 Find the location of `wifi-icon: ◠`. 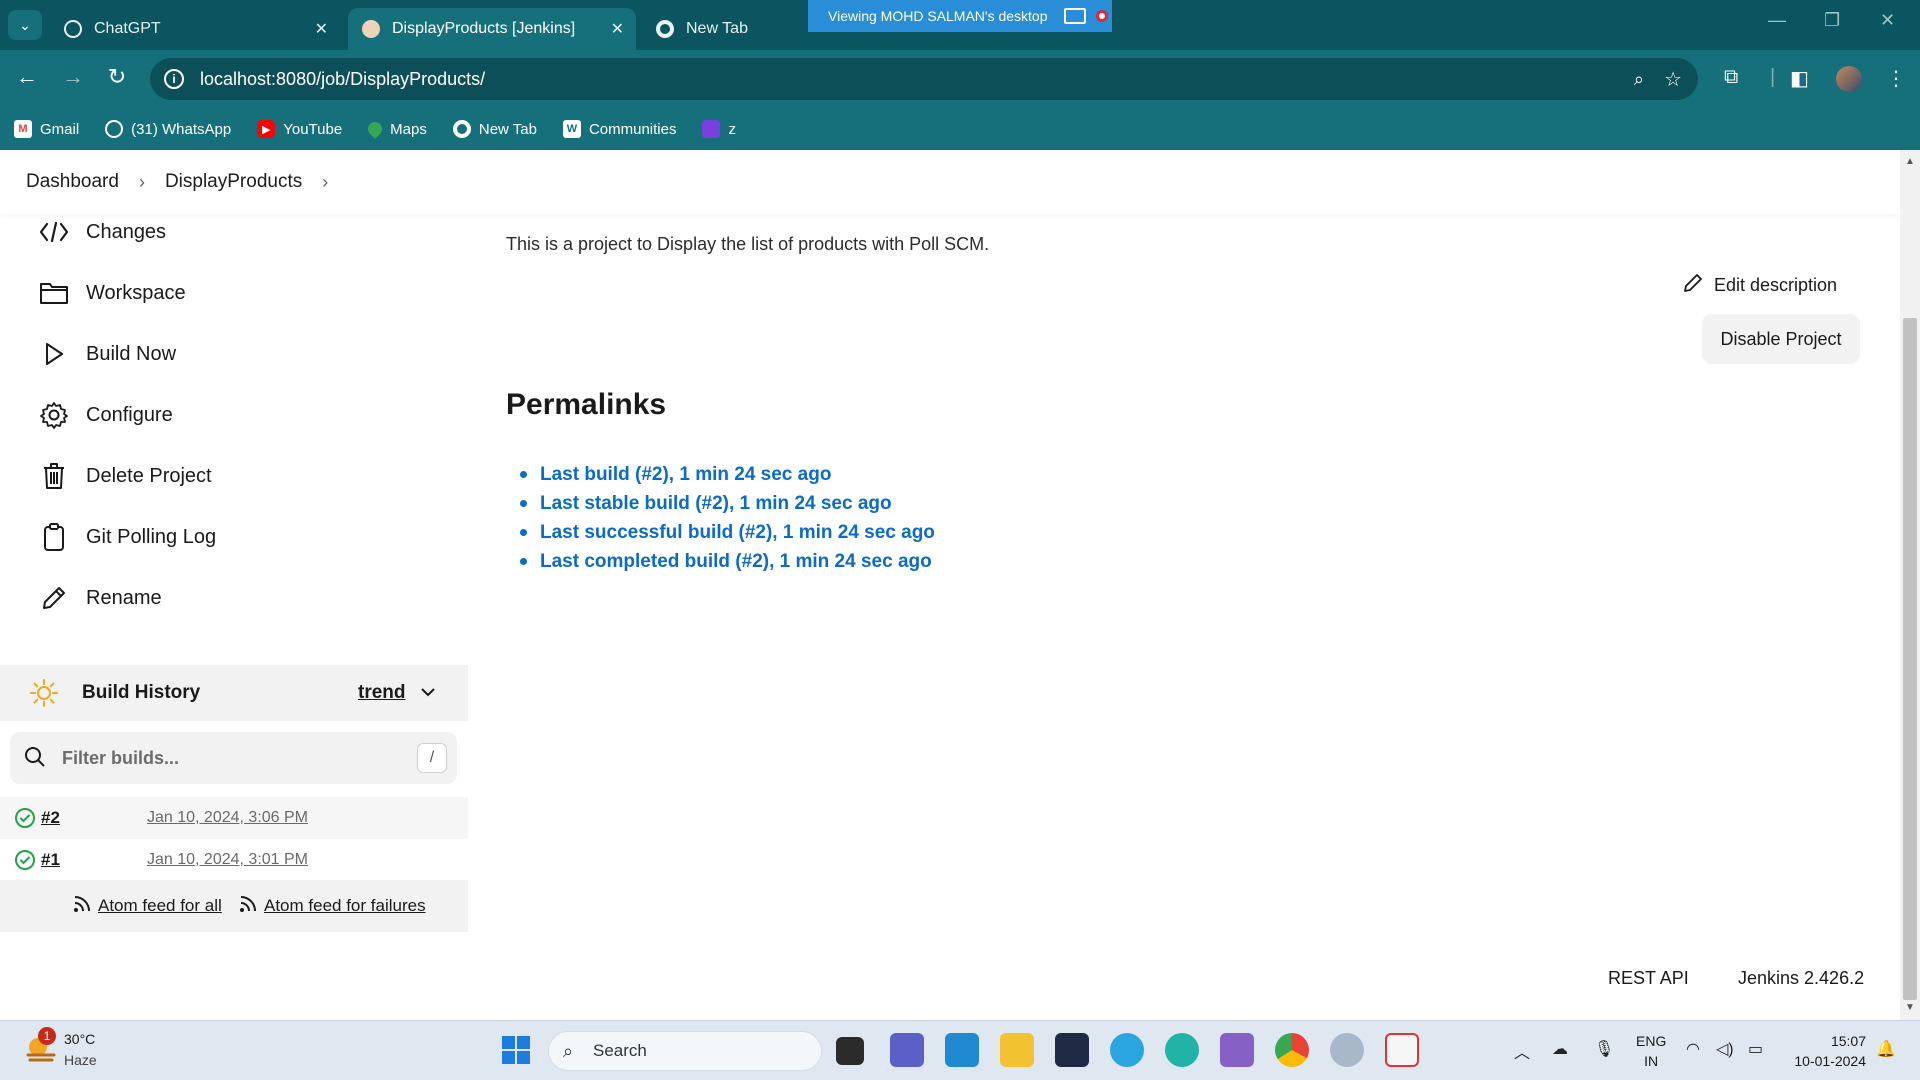

wifi-icon: ◠ is located at coordinates (1693, 1049).